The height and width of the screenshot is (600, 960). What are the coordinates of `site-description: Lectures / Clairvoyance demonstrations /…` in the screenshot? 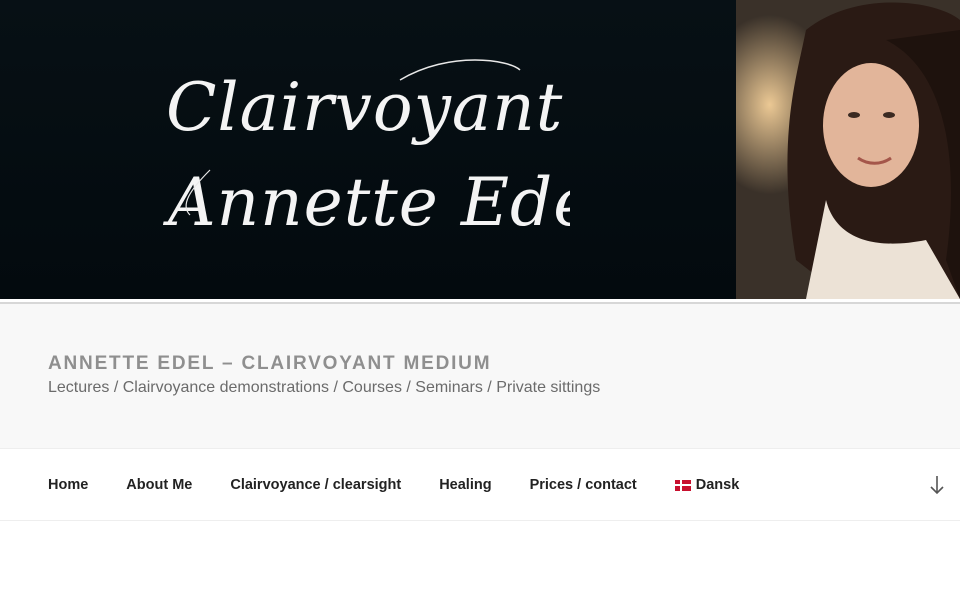 It's located at (324, 387).